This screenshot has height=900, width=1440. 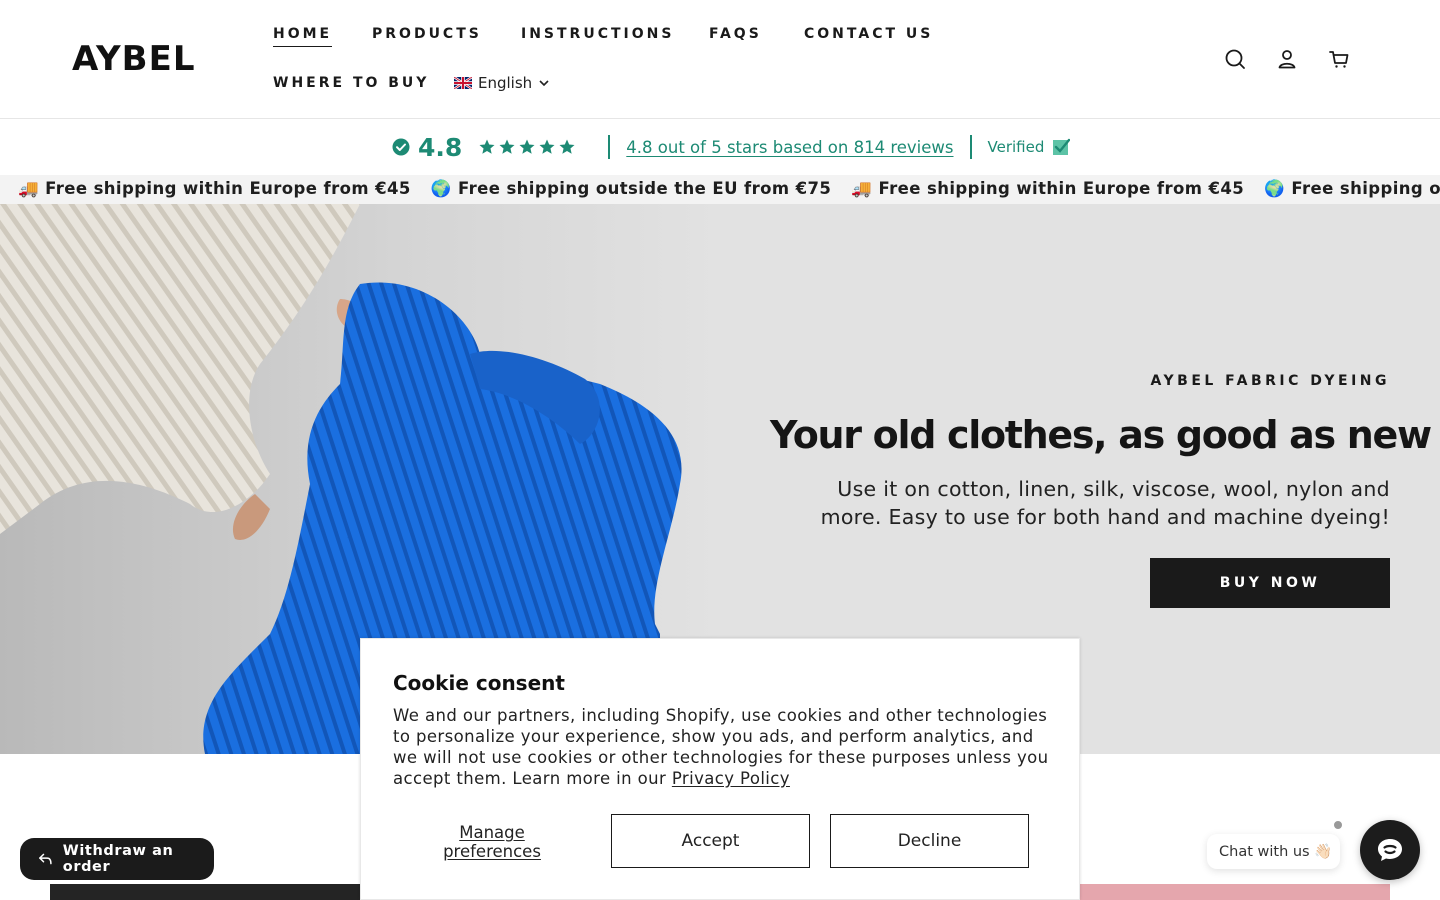 I want to click on privacy-policy-link: Privacy Policy, so click(x=731, y=778).